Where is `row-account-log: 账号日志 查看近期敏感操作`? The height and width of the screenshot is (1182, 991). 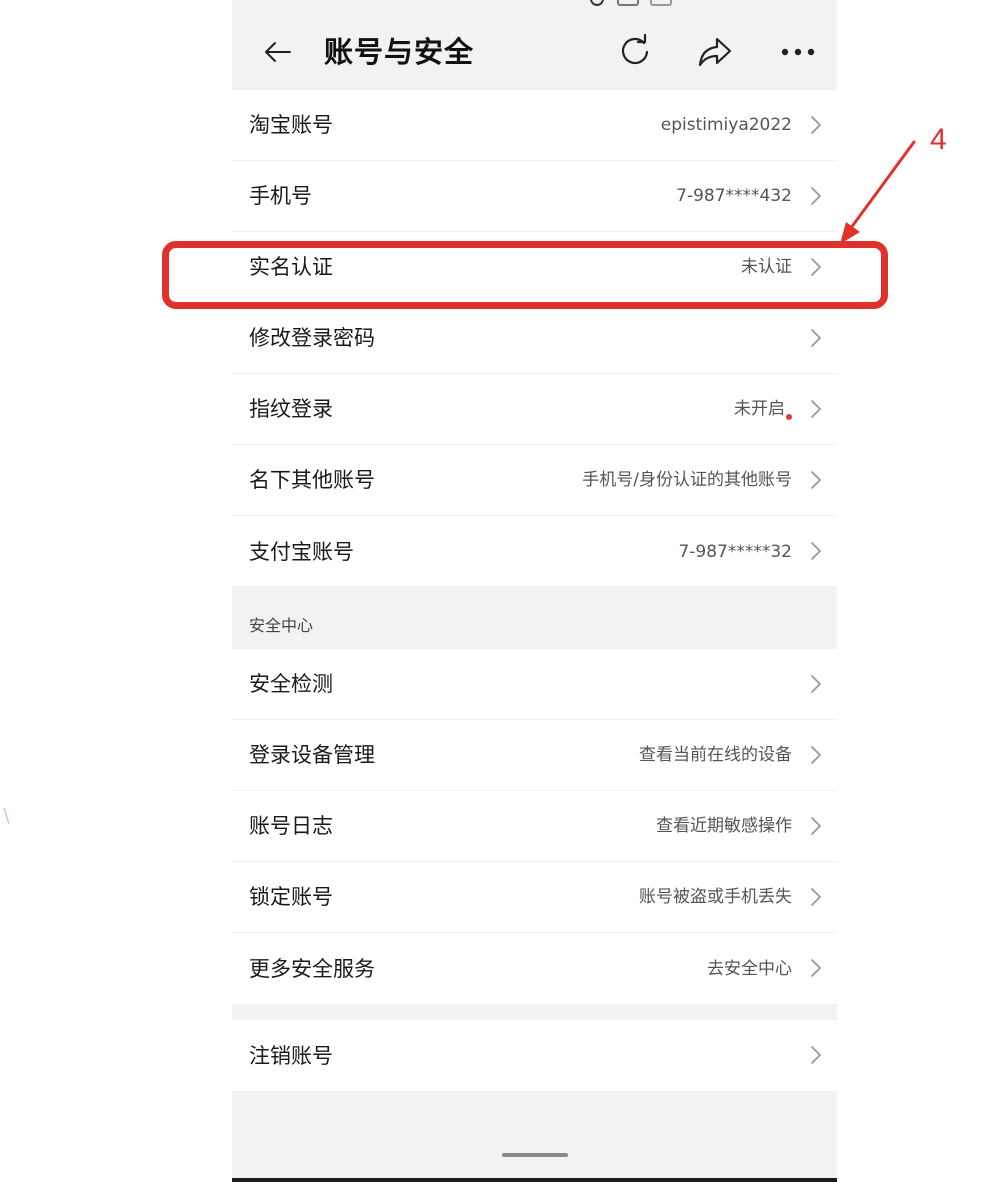
row-account-log: 账号日志 查看近期敏感操作 is located at coordinates (534, 826).